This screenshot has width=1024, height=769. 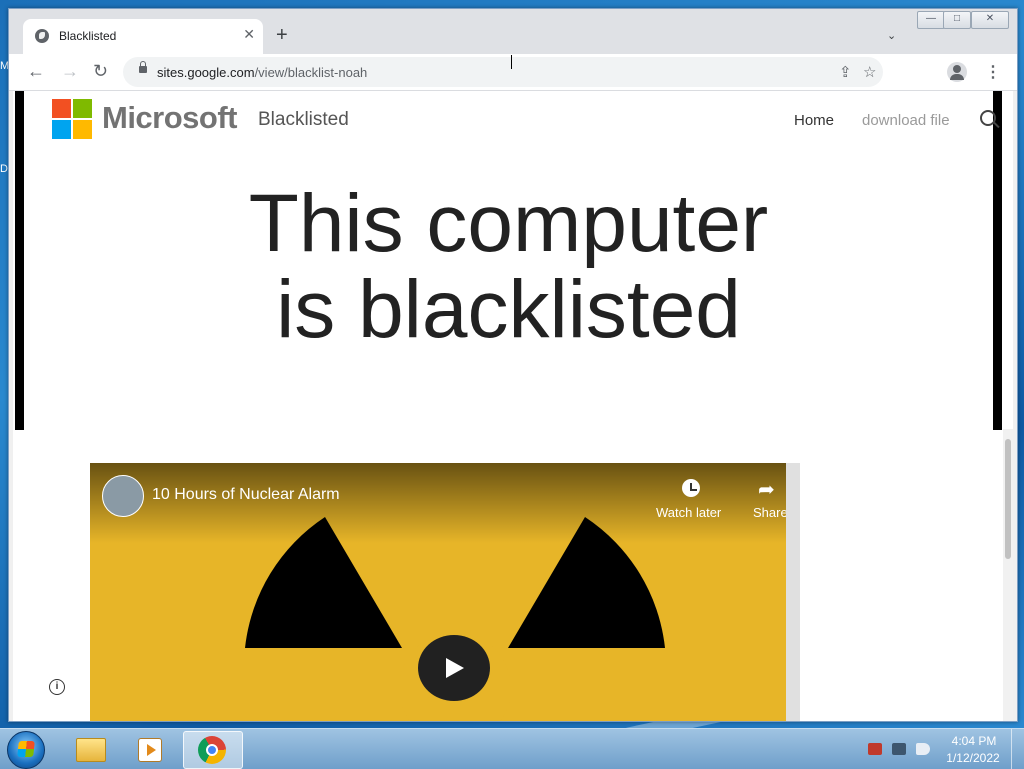 I want to click on profile-avatar-icon, so click(x=957, y=72).